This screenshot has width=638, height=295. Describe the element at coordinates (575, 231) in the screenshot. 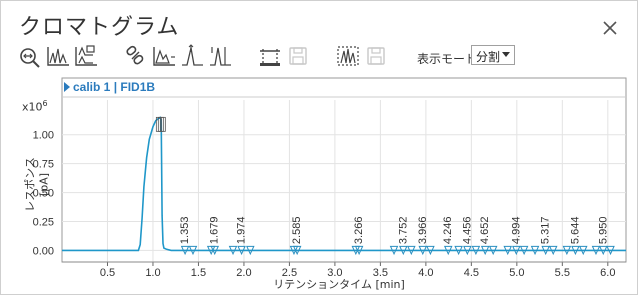

I see `peak-time-label: 5.644` at that location.